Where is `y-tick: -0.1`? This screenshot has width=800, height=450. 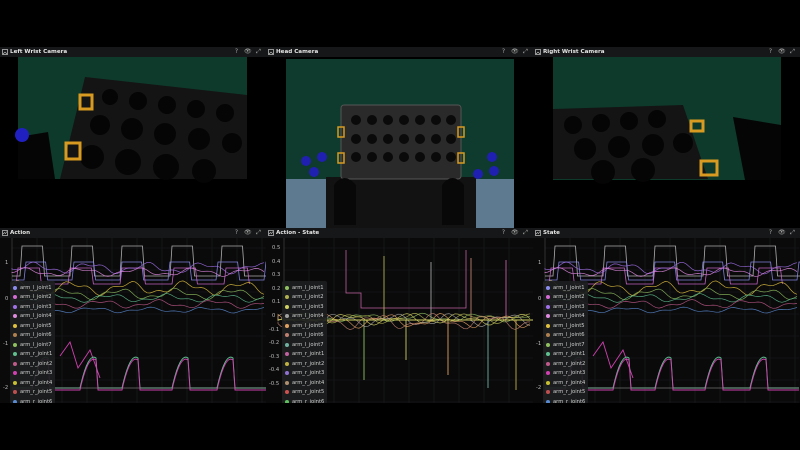 y-tick: -0.1 is located at coordinates (274, 329).